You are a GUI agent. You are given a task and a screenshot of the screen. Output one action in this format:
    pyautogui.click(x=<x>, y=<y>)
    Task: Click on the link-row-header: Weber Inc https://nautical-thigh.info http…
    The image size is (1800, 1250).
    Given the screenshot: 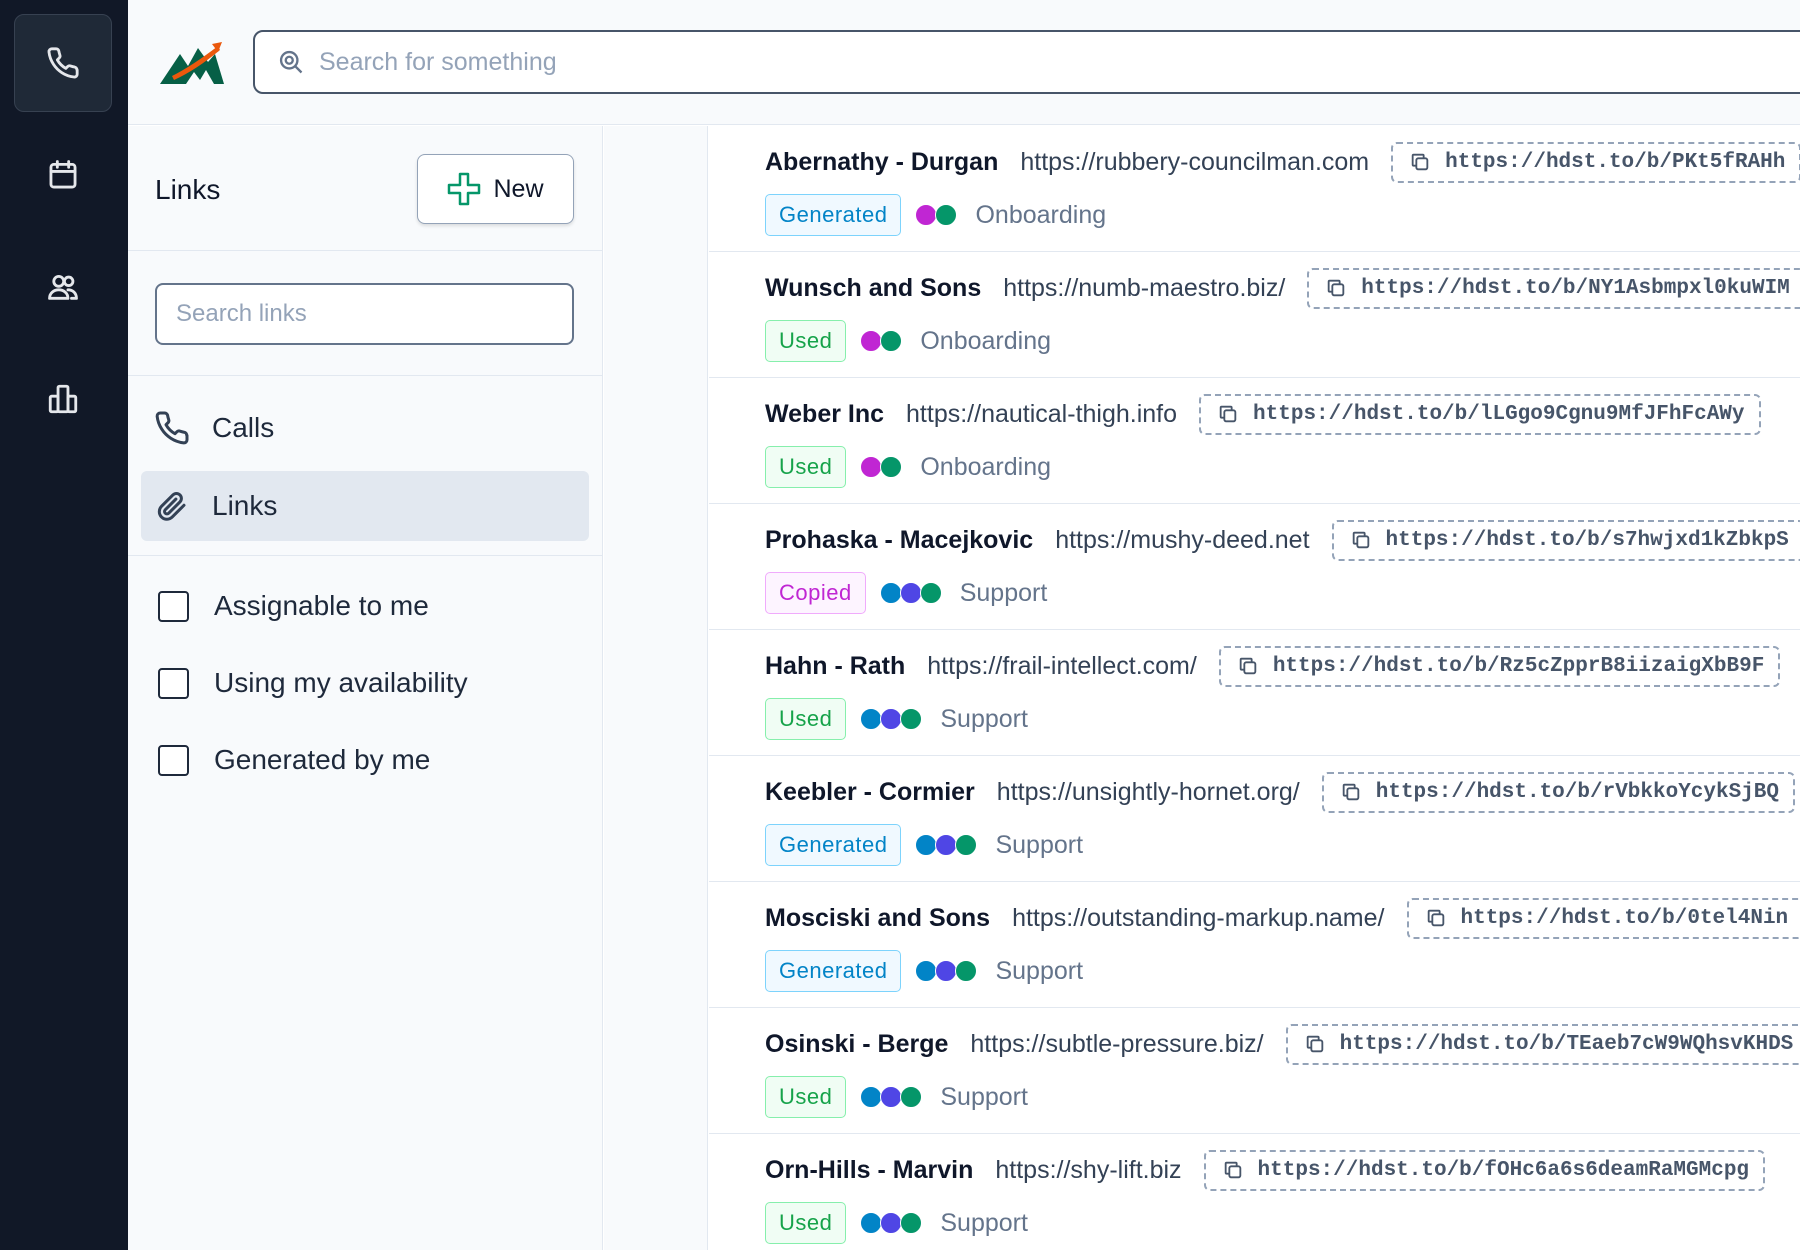 What is the action you would take?
    pyautogui.click(x=1263, y=414)
    